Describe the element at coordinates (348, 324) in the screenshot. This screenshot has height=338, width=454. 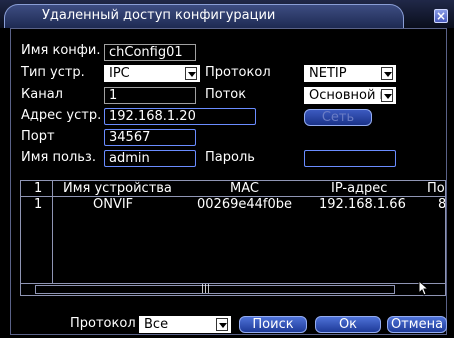
I see `ok-button: Ок` at that location.